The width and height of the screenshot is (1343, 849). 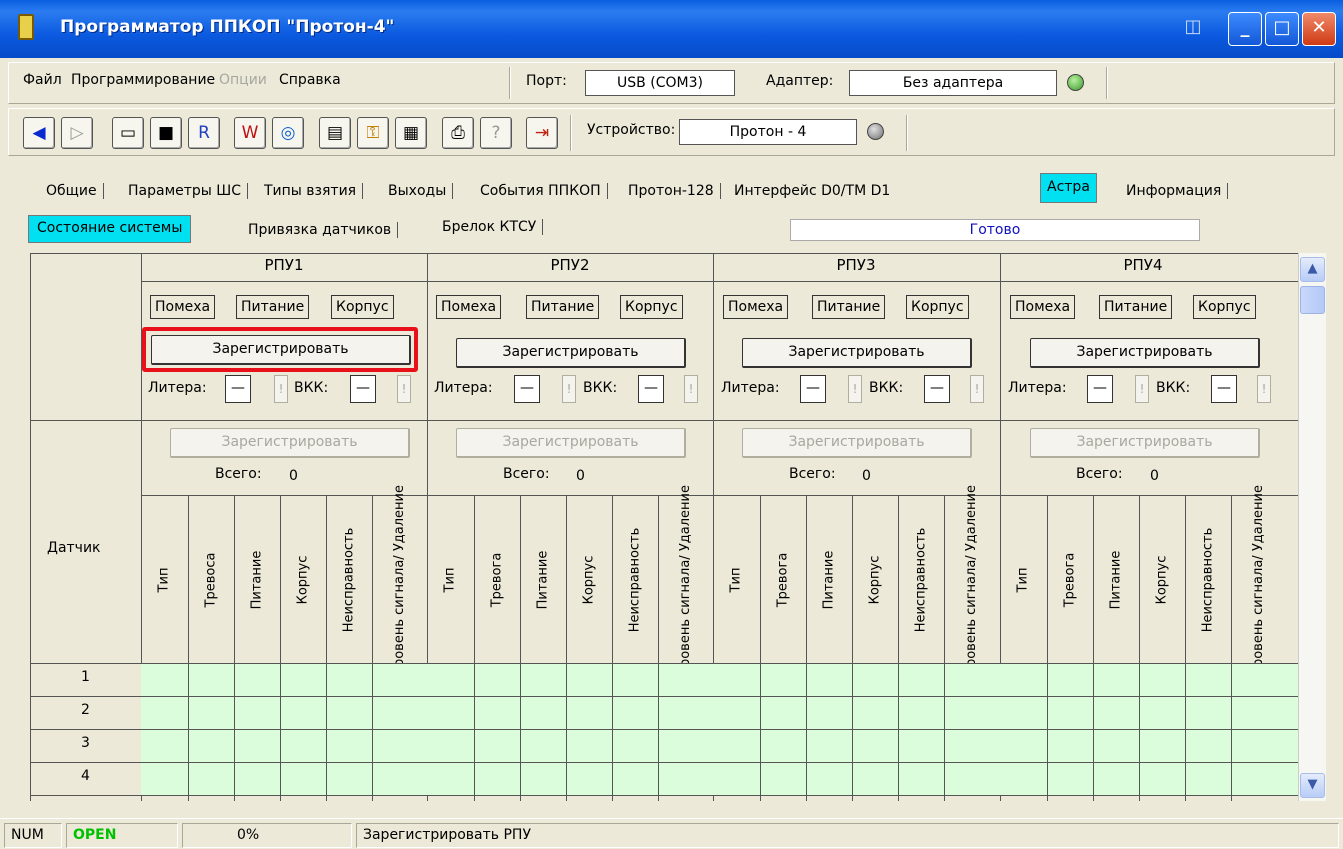 I want to click on rpu1-noise-indicator: Помеха, so click(x=183, y=307).